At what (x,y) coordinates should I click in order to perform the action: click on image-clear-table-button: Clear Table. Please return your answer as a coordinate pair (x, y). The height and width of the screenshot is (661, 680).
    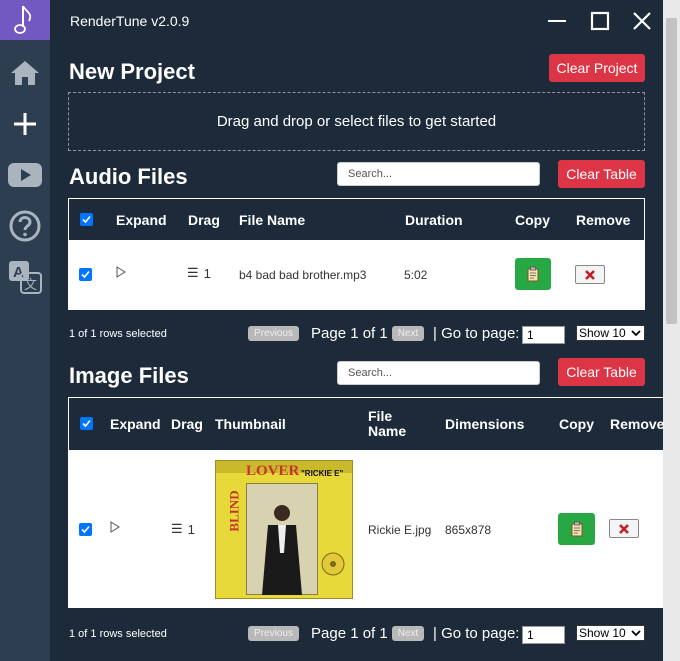
    Looking at the image, I should click on (601, 372).